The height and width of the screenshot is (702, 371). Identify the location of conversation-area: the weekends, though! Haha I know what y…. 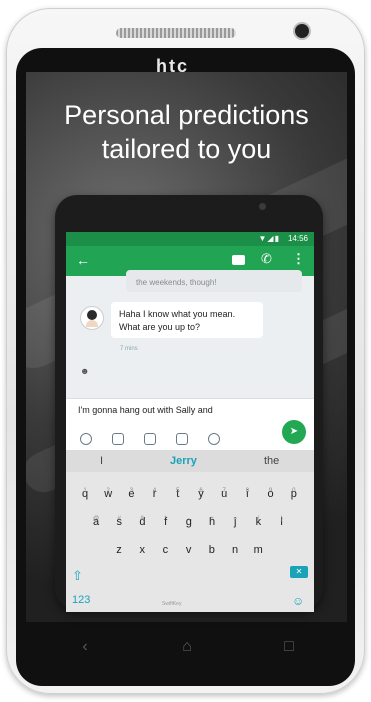
(190, 334).